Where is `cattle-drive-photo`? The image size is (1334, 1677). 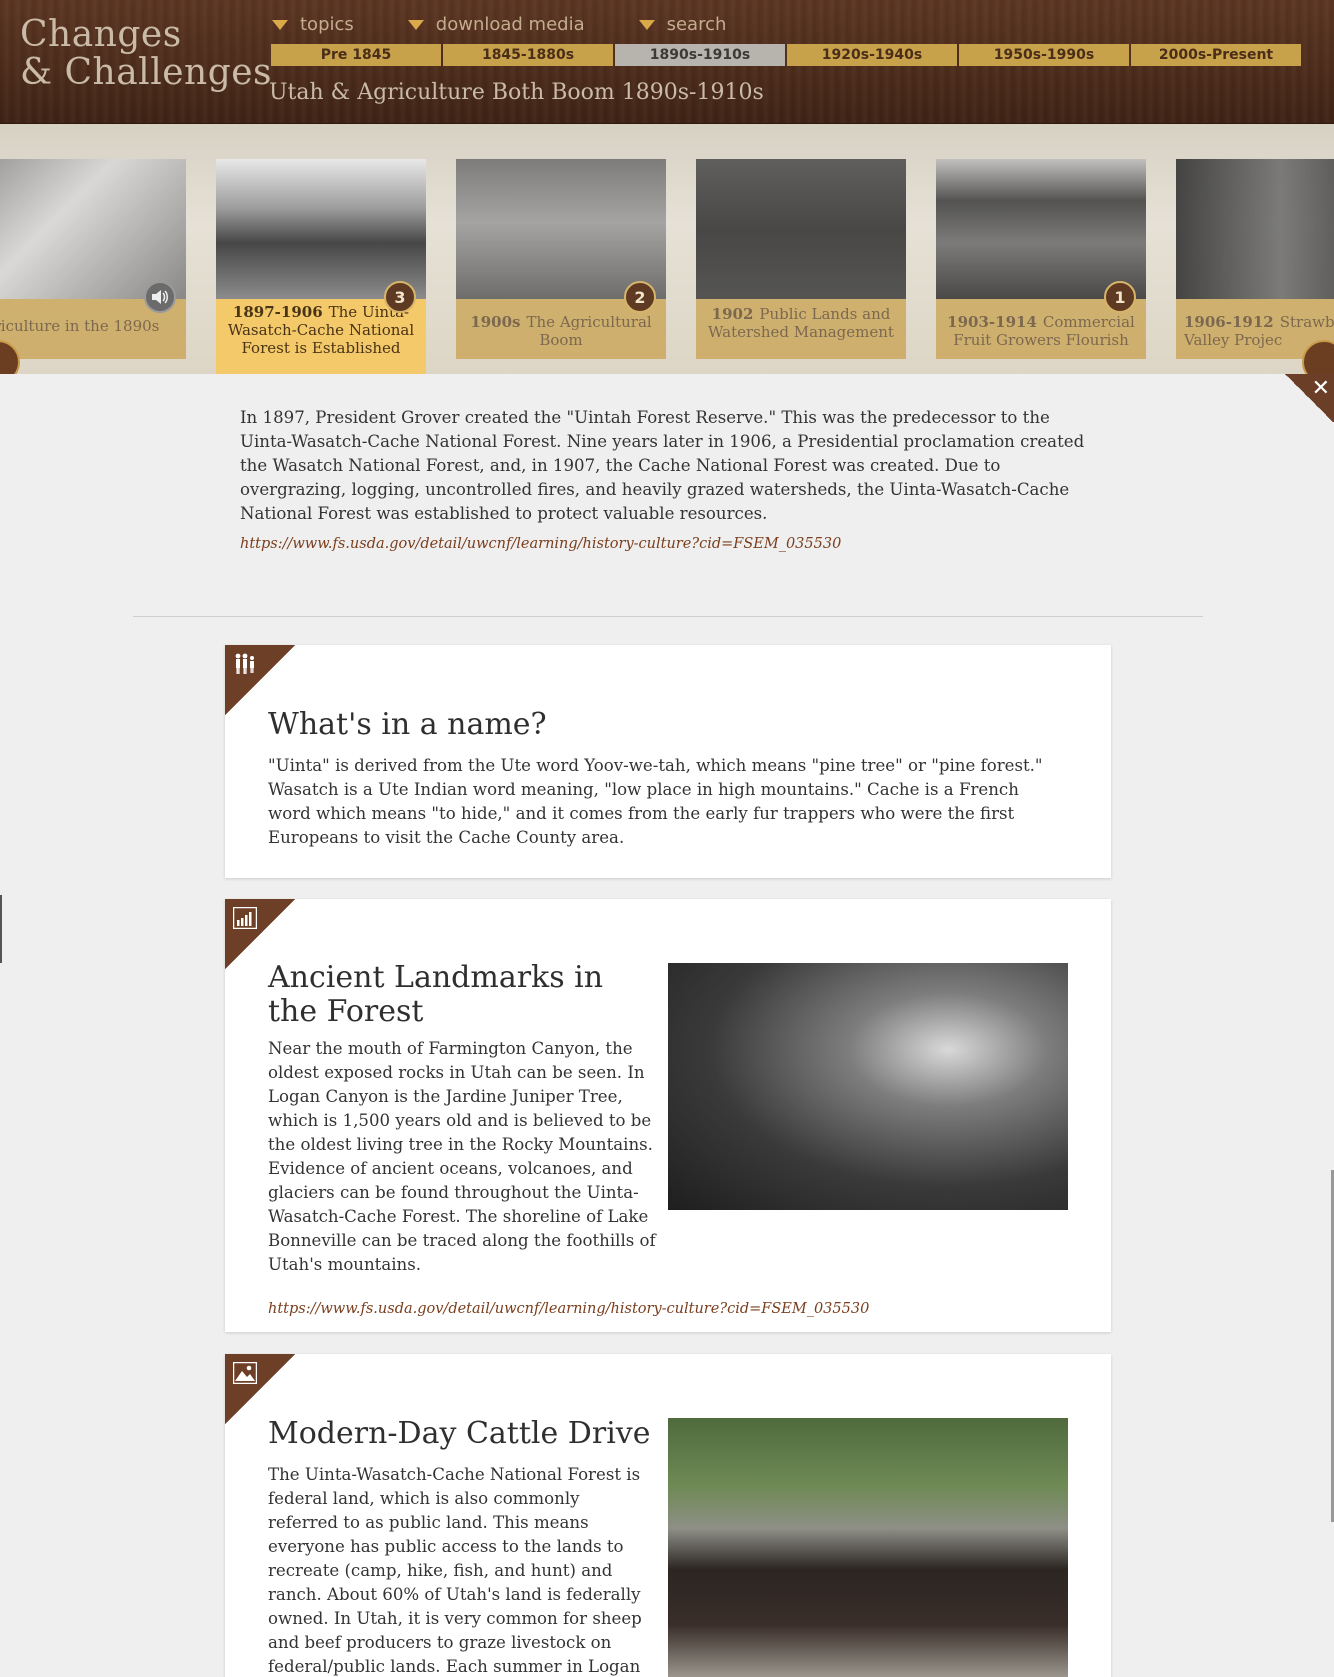 cattle-drive-photo is located at coordinates (868, 1547).